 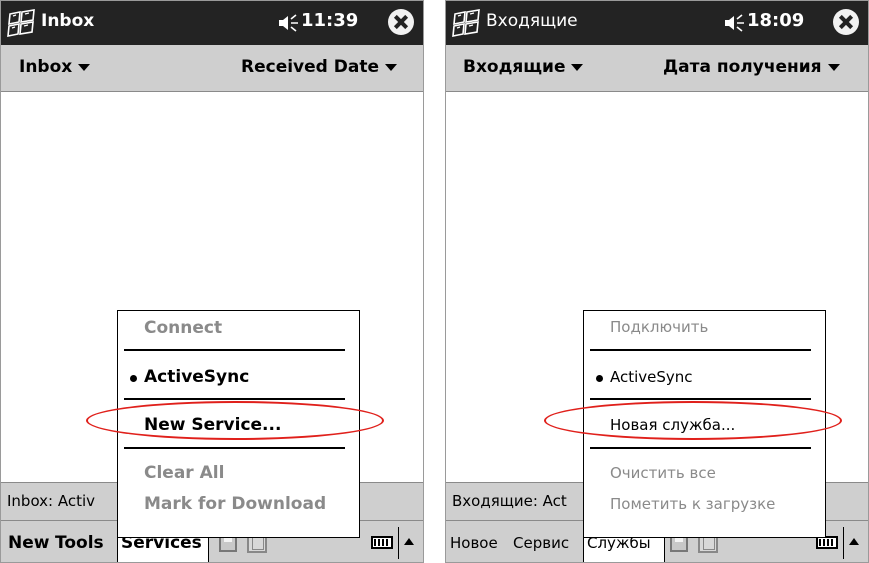 I want to click on sort-label: Received Date, so click(x=310, y=67).